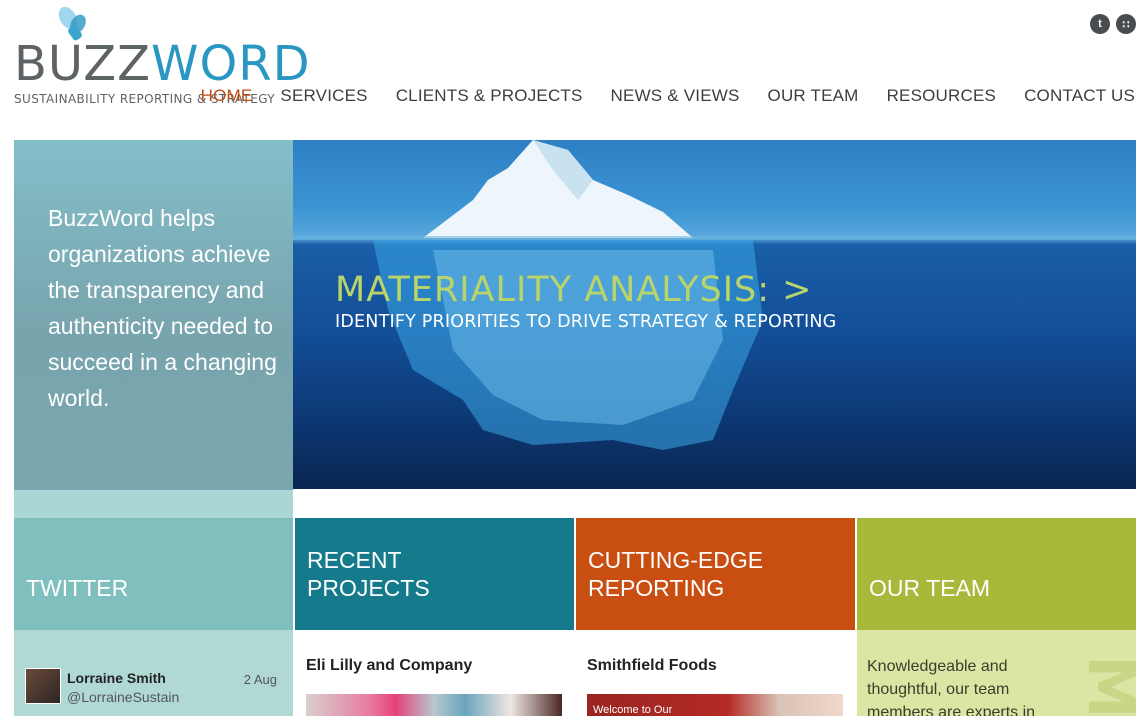 This screenshot has width=1148, height=716. I want to click on slide-title: MATERIALITY ANALYSIS: >, so click(574, 290).